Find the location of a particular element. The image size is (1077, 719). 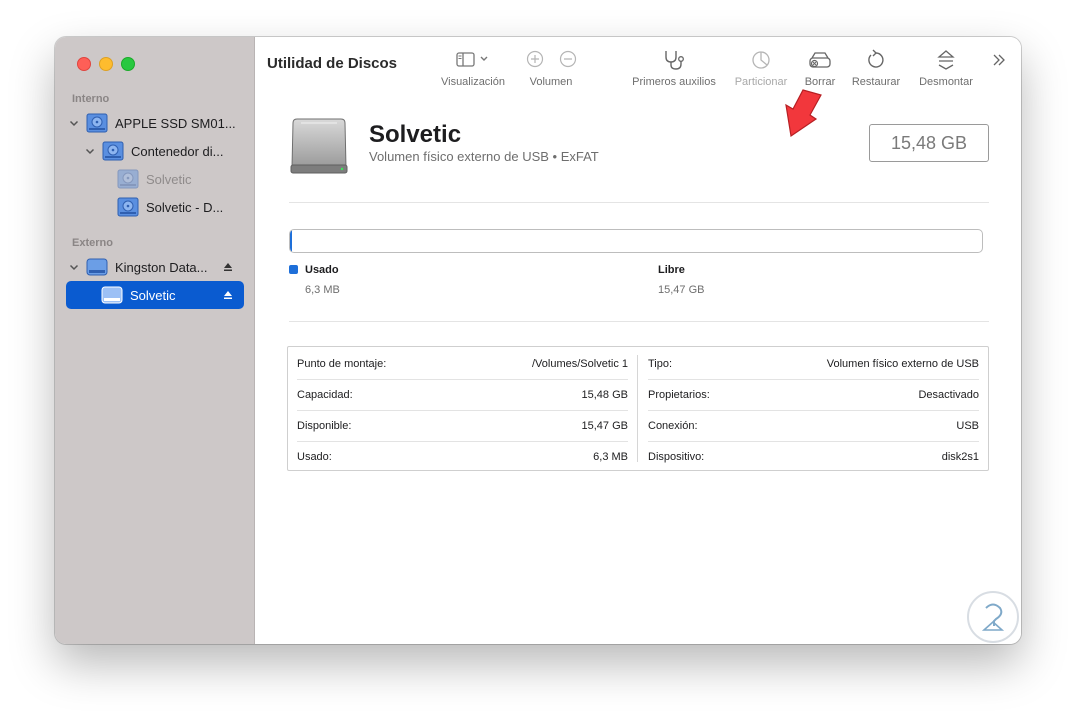

internal-disk-icon is located at coordinates (97, 123).